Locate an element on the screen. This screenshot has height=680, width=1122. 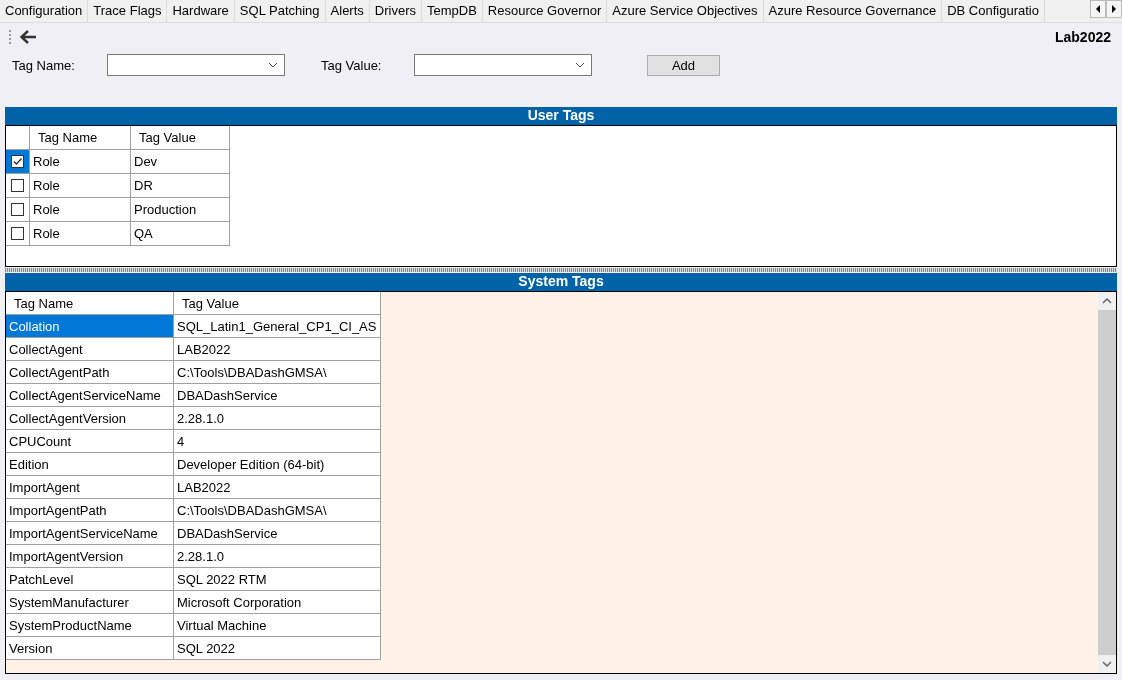
table-cell: Dev is located at coordinates (180, 162).